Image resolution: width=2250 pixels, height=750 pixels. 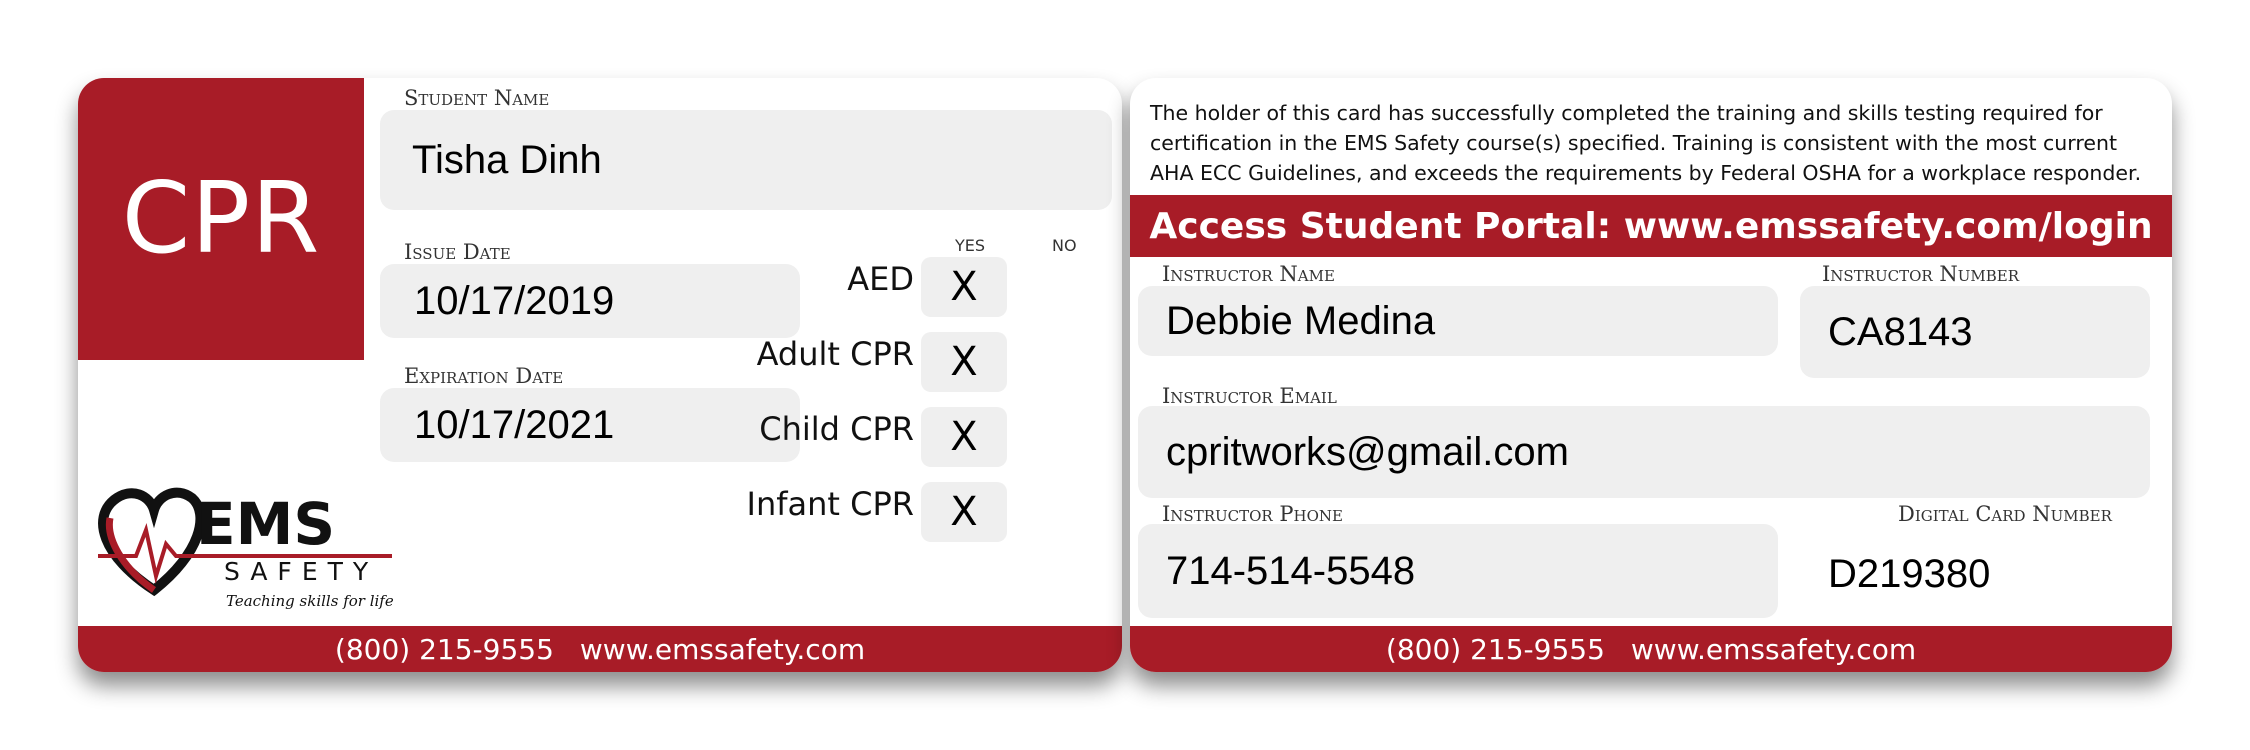 I want to click on course-check-infant-cpr: X, so click(x=964, y=512).